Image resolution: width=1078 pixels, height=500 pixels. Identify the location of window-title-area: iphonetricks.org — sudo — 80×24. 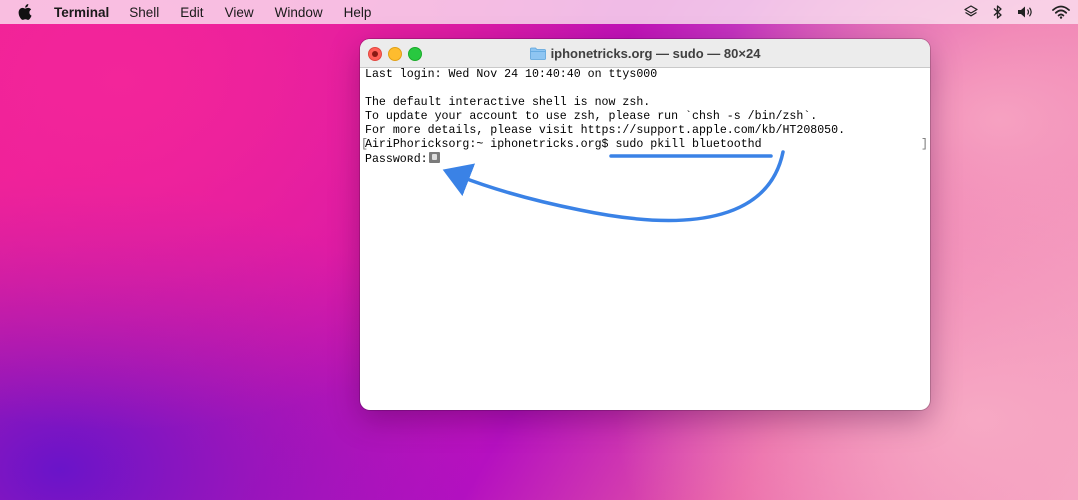
(645, 53).